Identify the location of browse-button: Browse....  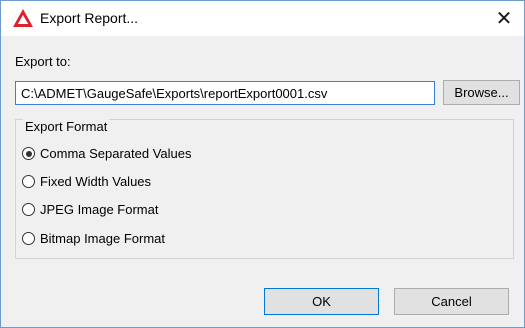
(481, 92).